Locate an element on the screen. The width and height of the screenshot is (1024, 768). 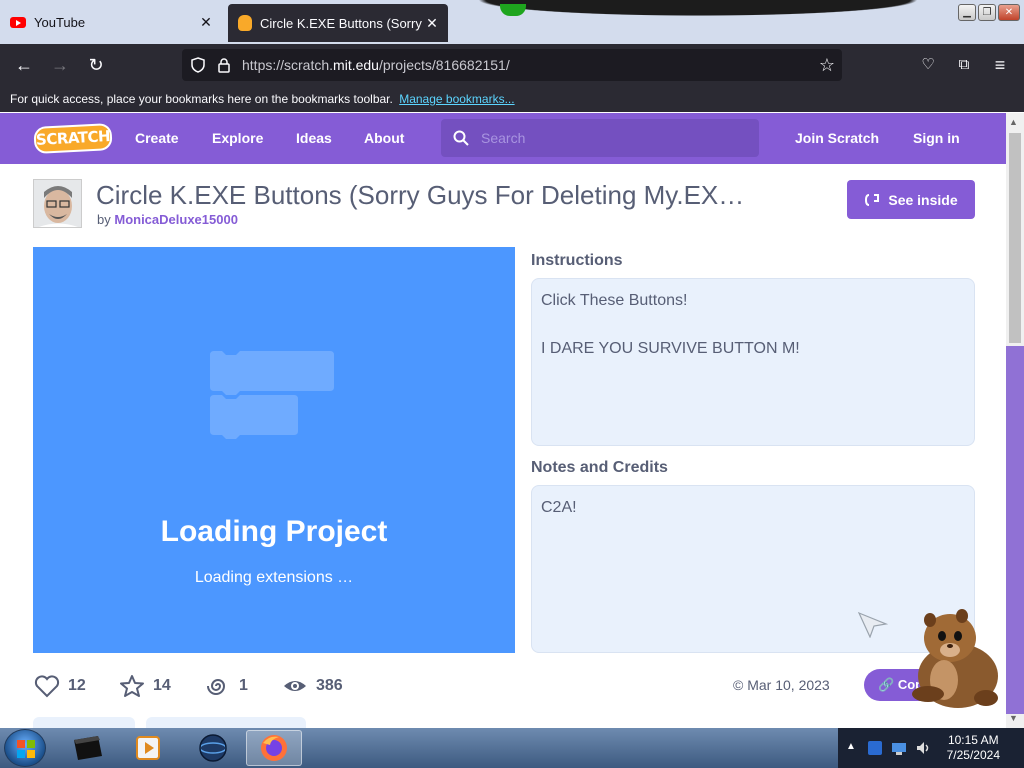
windows-logo-icon is located at coordinates (26, 749).